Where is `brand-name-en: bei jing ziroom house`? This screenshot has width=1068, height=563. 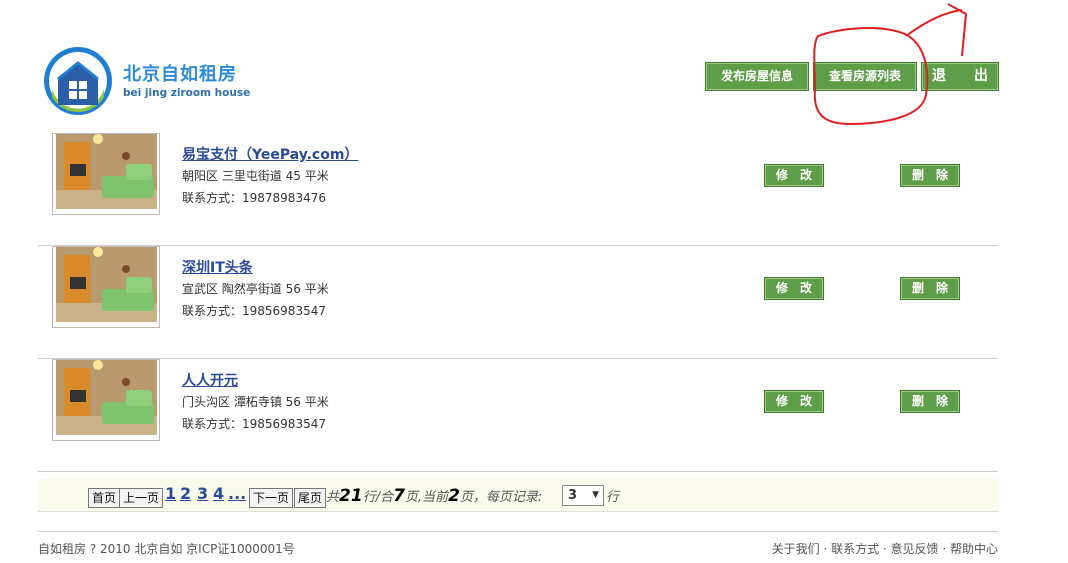 brand-name-en: bei jing ziroom house is located at coordinates (187, 93).